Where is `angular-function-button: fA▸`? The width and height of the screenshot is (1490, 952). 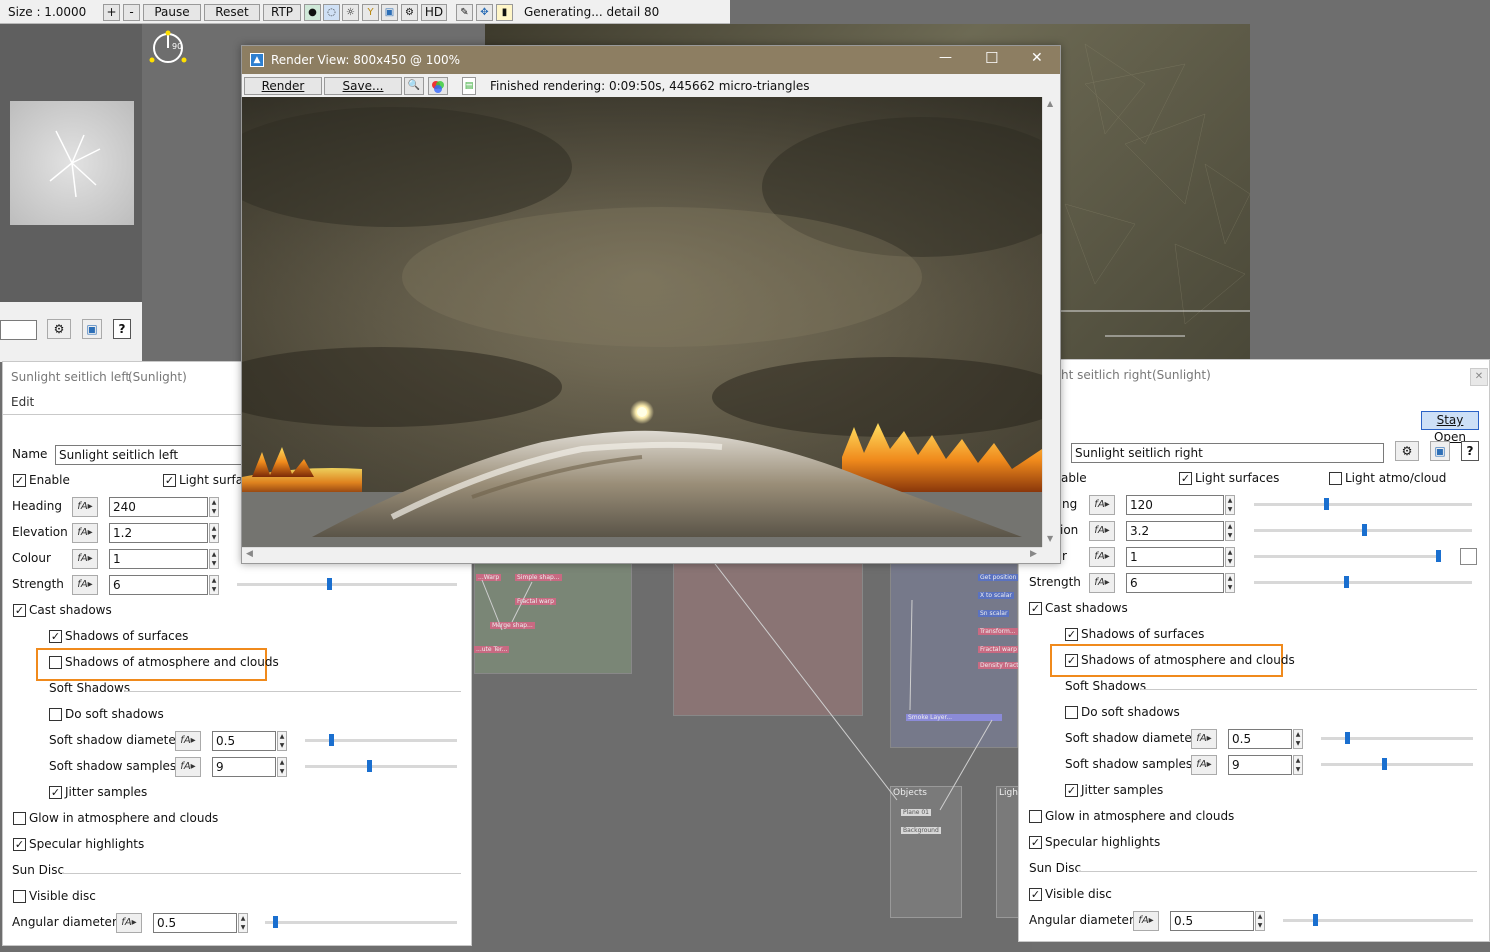 angular-function-button: fA▸ is located at coordinates (129, 923).